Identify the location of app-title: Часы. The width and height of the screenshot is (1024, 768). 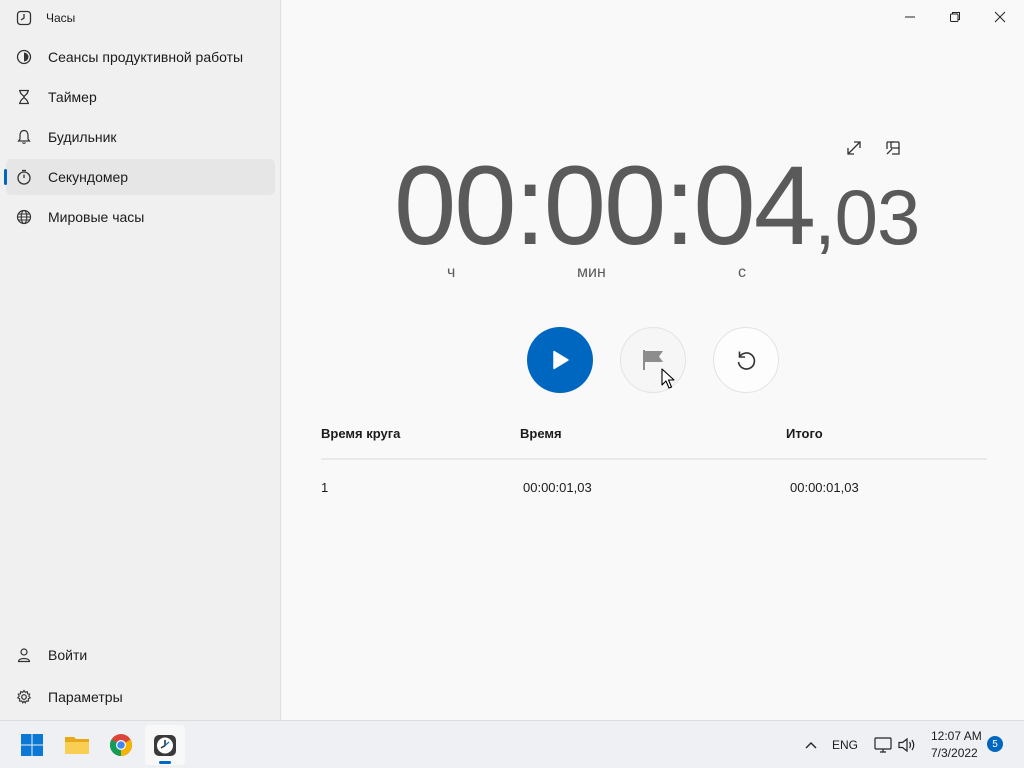
(61, 18).